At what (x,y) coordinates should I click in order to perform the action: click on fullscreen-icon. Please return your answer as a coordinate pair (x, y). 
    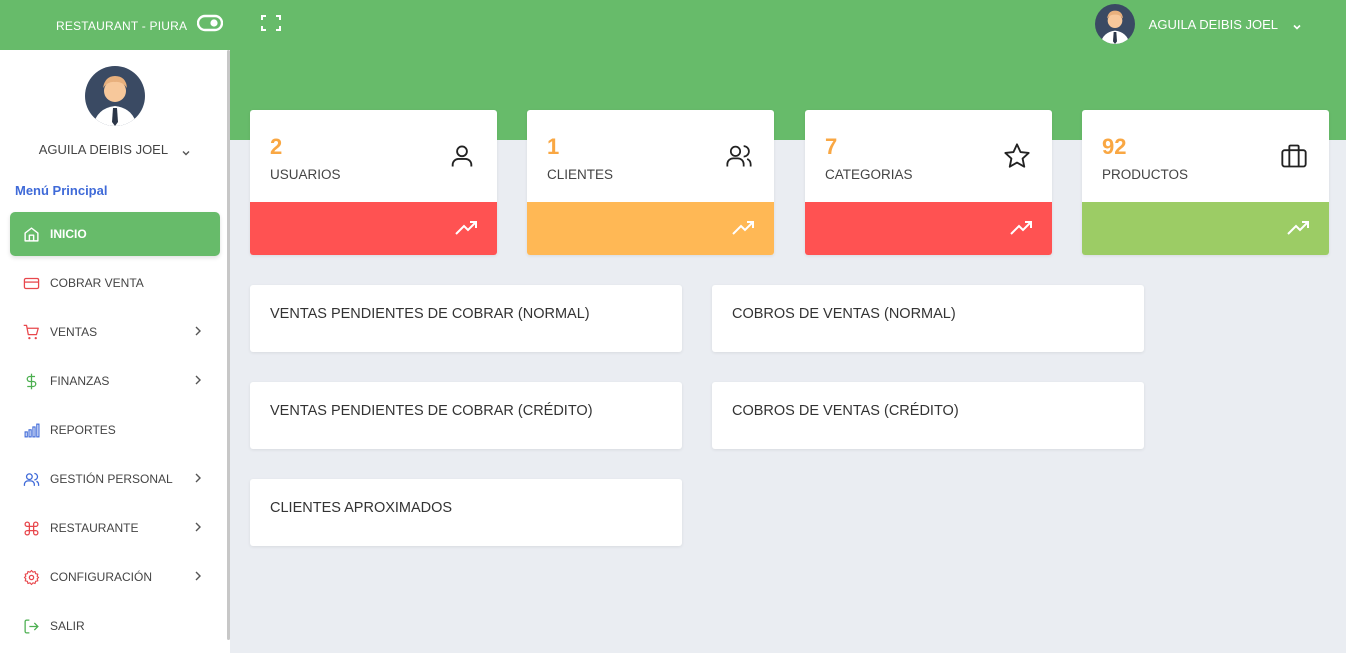
    Looking at the image, I should click on (271, 23).